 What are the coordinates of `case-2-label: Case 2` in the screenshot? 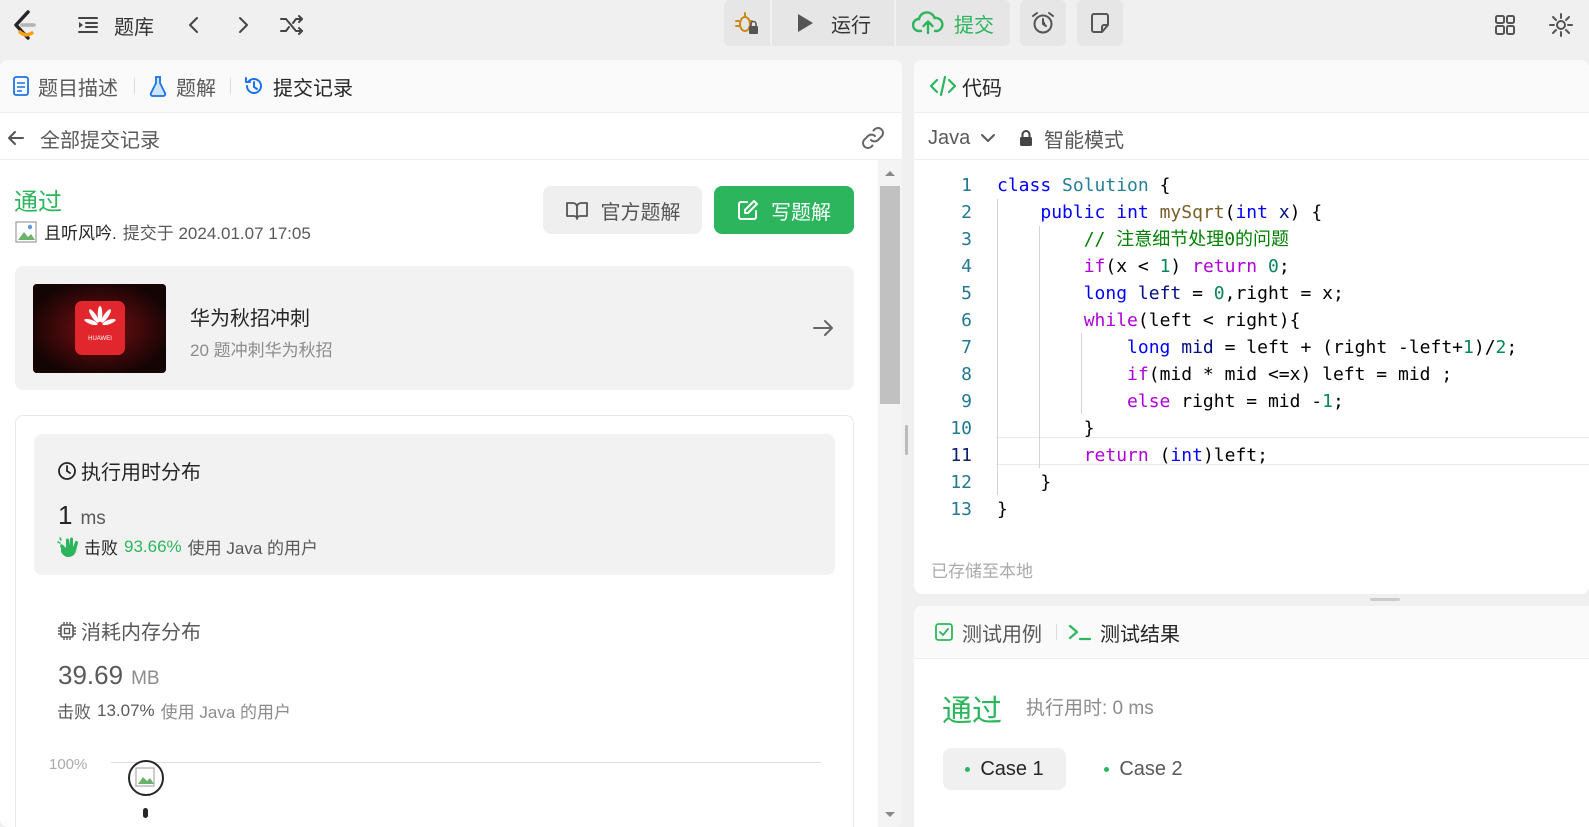 It's located at (1151, 768).